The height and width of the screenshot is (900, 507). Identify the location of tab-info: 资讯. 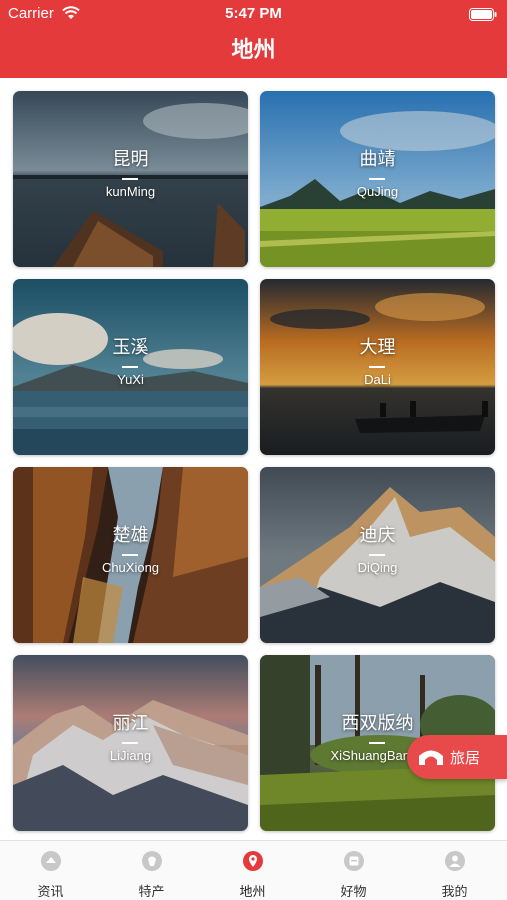
(50, 870).